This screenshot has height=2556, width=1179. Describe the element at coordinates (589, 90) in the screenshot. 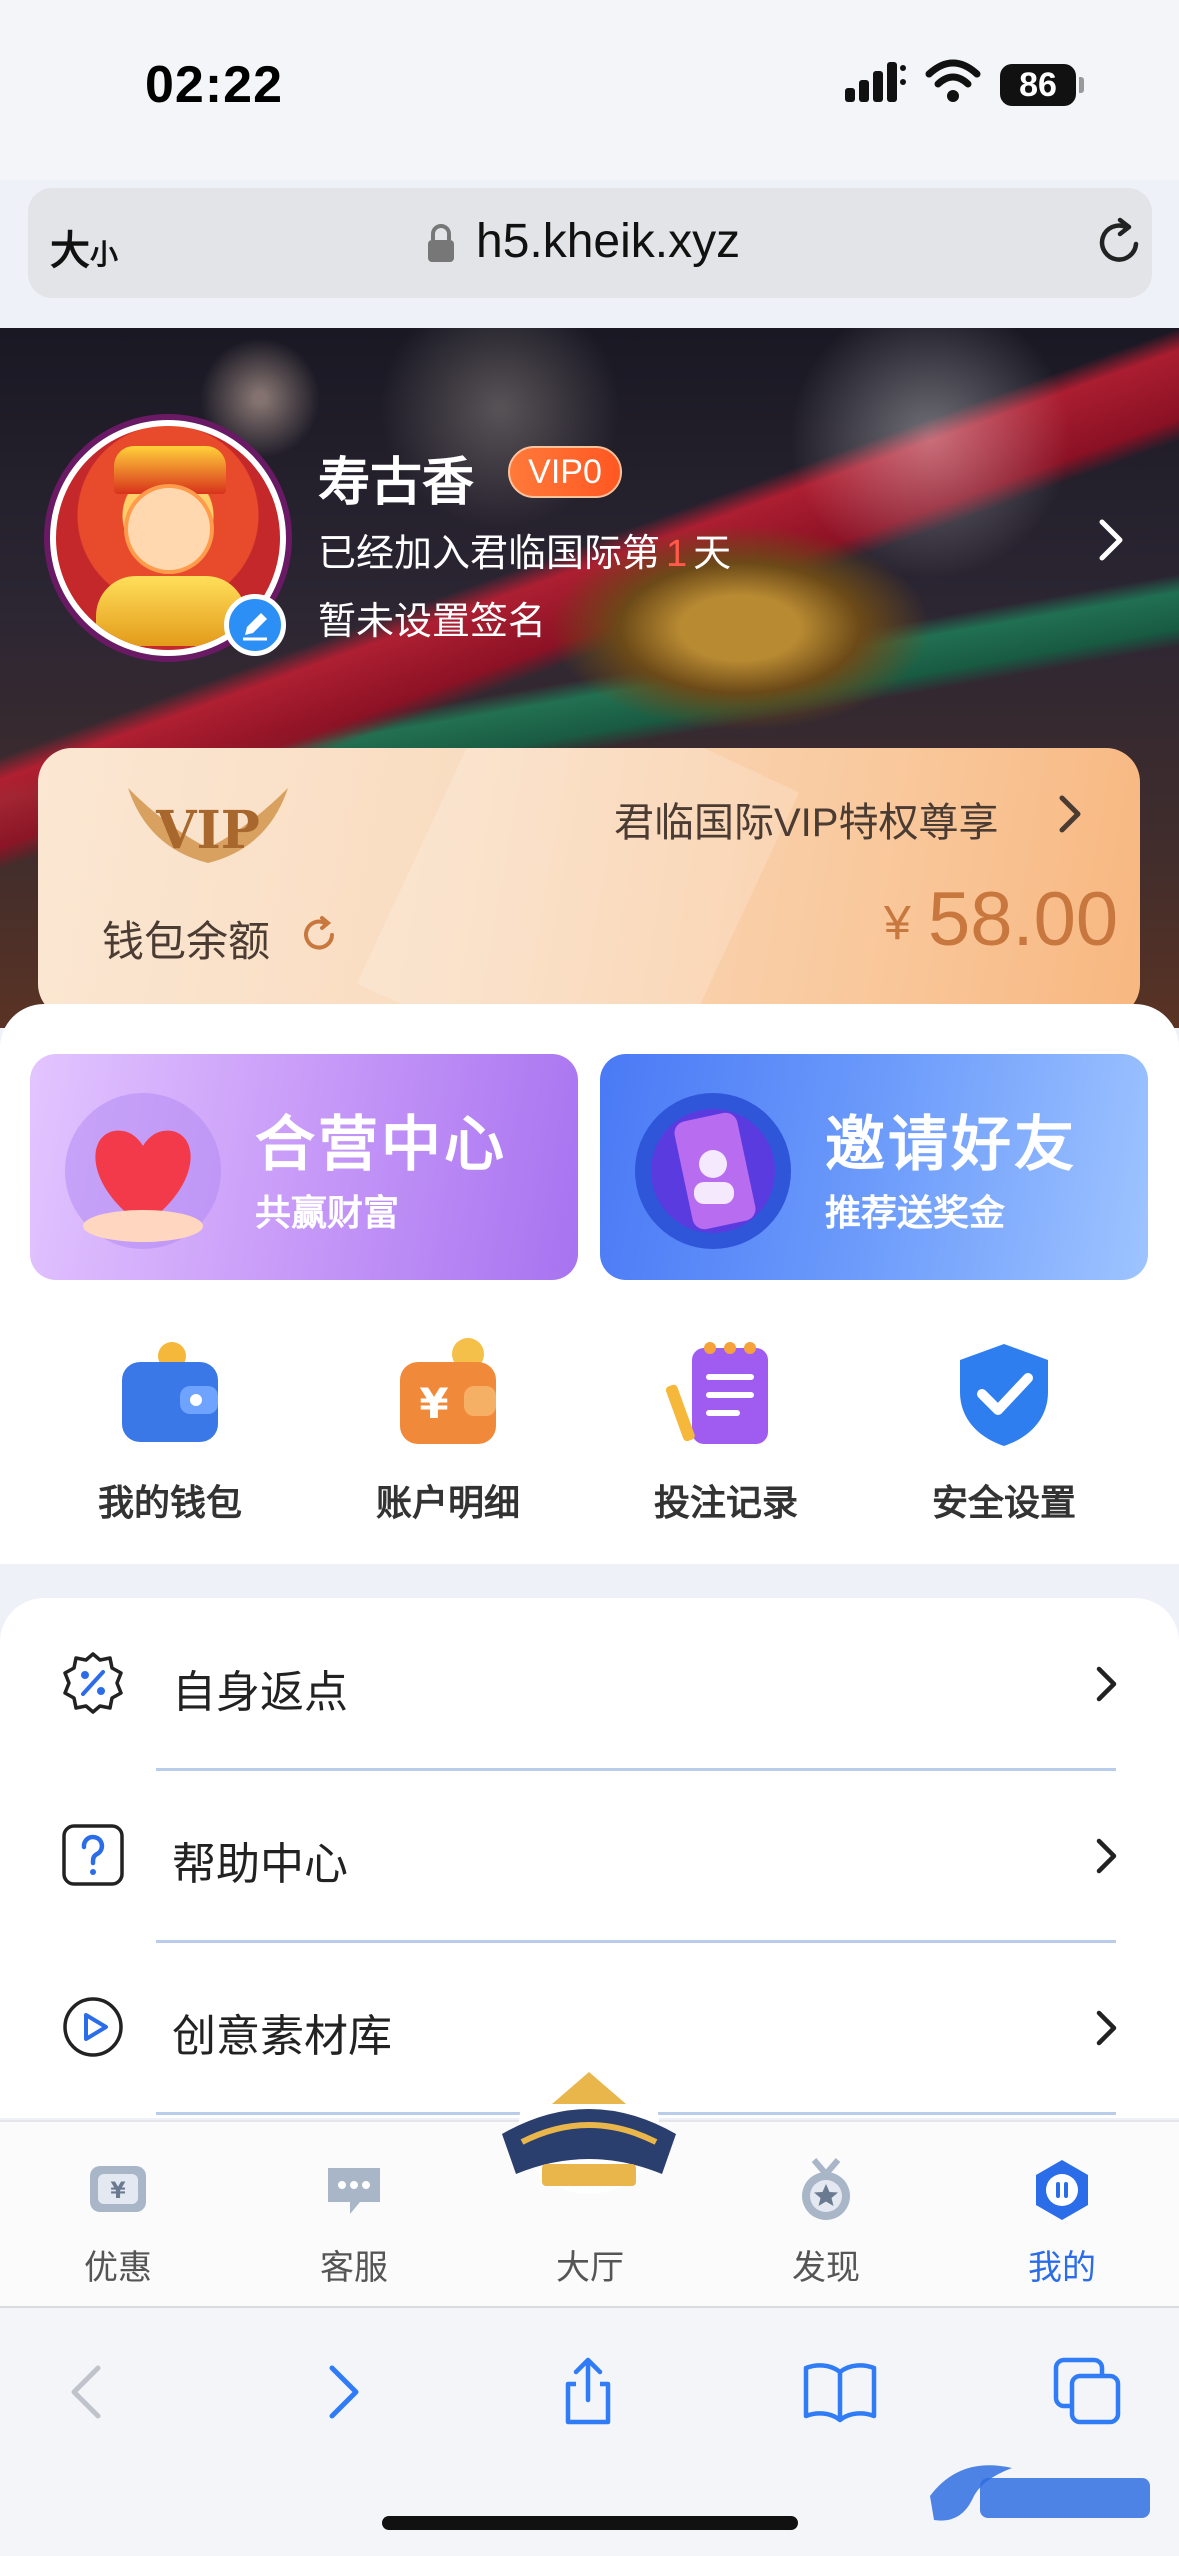

I see `status-bar: 02:22 86` at that location.